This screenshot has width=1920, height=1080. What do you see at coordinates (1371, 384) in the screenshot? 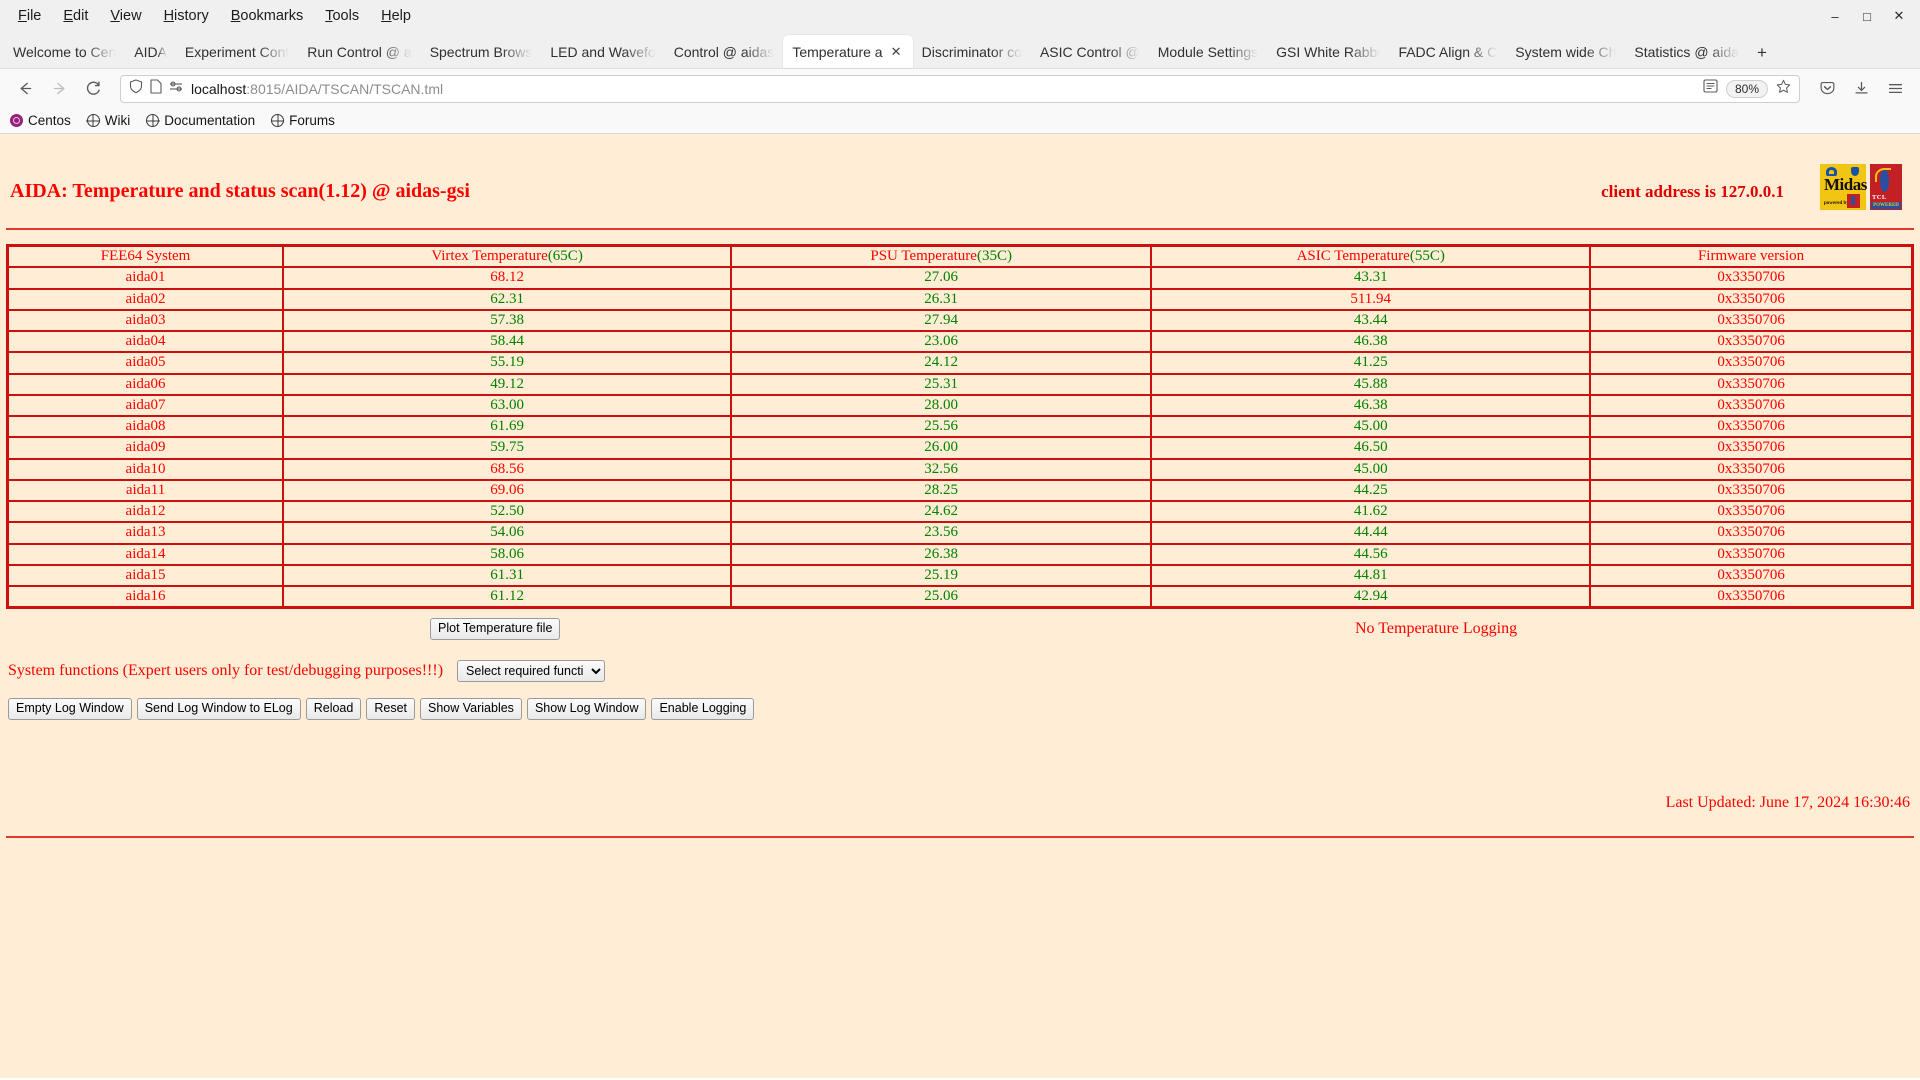
I see `cell-asic-temp: 45.88` at bounding box center [1371, 384].